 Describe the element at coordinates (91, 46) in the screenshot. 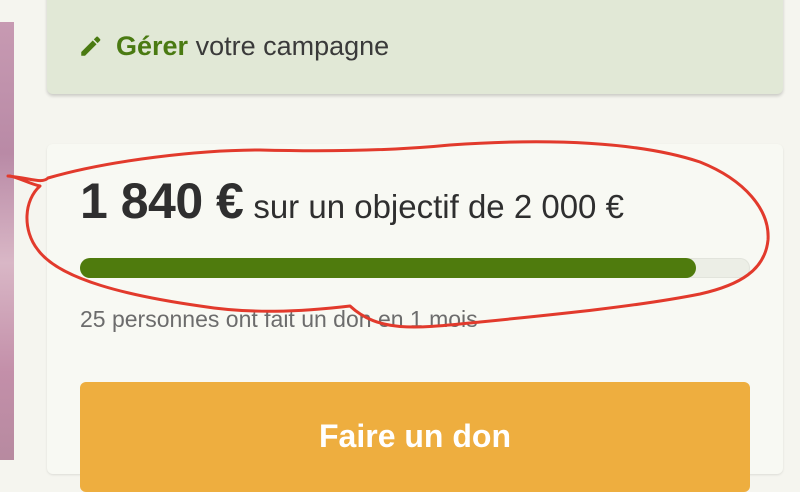

I see `pencil-icon` at that location.